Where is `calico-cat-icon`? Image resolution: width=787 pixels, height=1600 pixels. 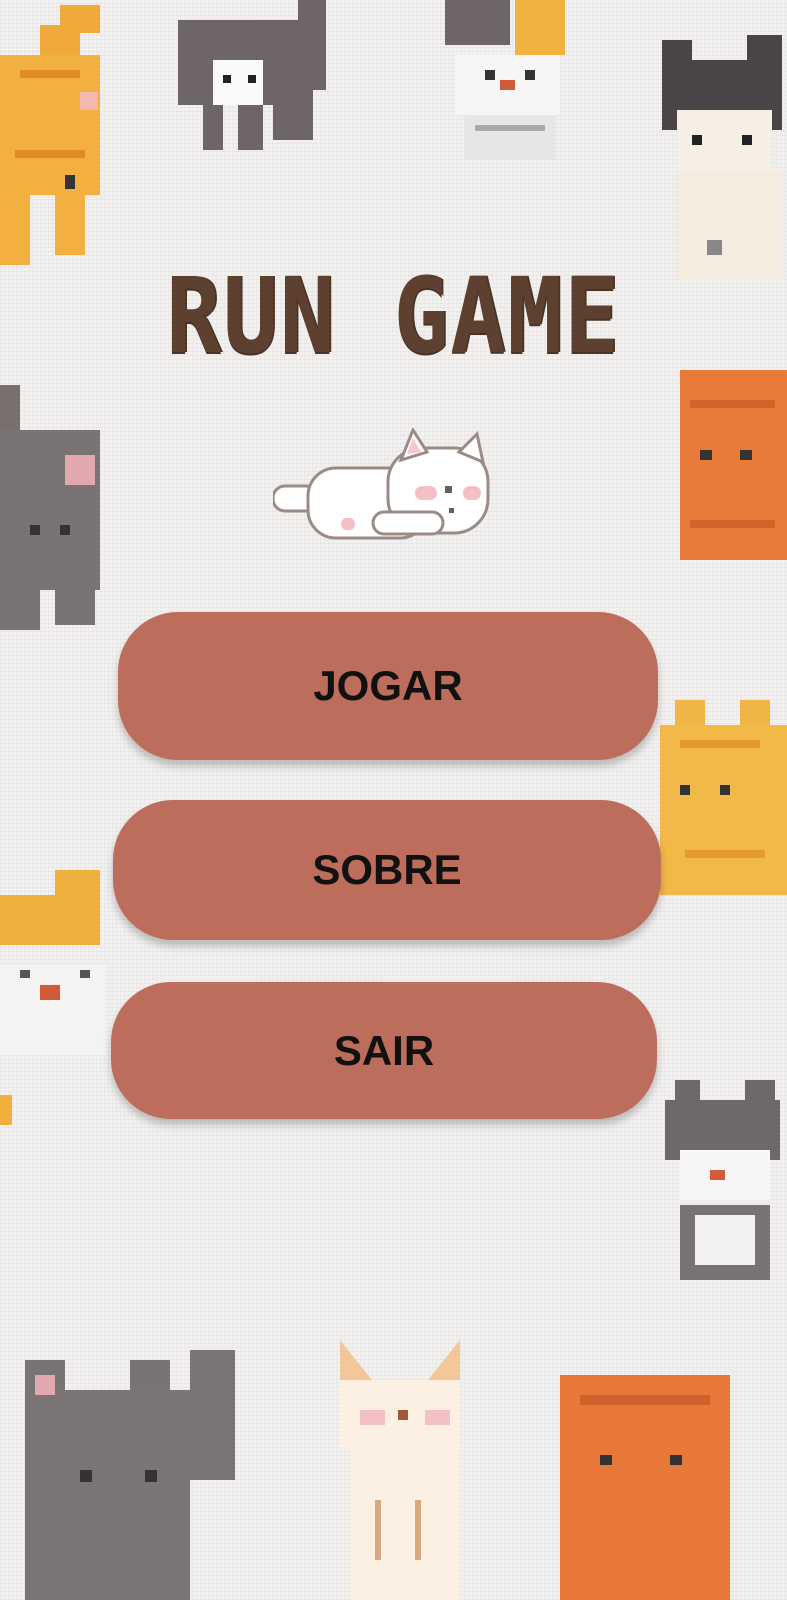
calico-cat-icon is located at coordinates (507, 85).